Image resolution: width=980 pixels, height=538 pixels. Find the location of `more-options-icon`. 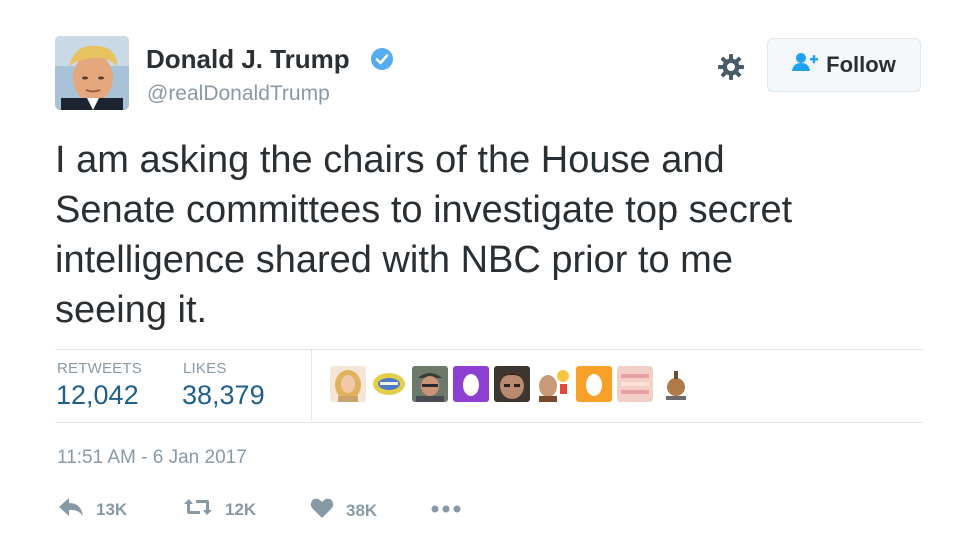

more-options-icon is located at coordinates (446, 510).